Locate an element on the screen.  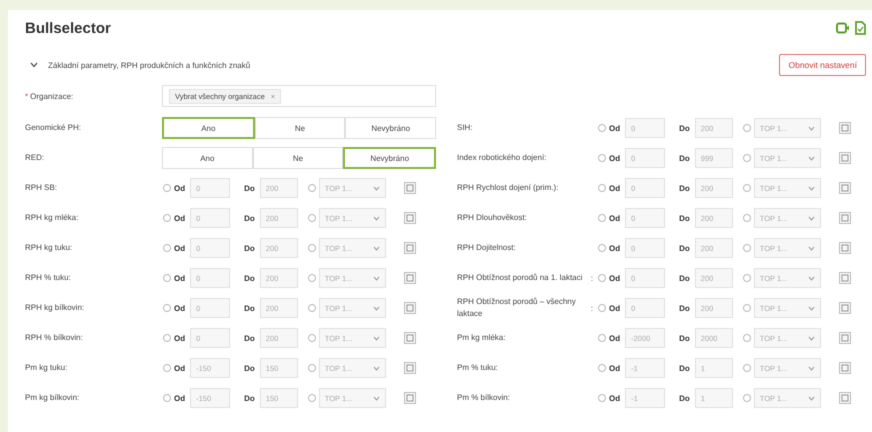
field-label: Pm kg mléka: is located at coordinates (481, 338).